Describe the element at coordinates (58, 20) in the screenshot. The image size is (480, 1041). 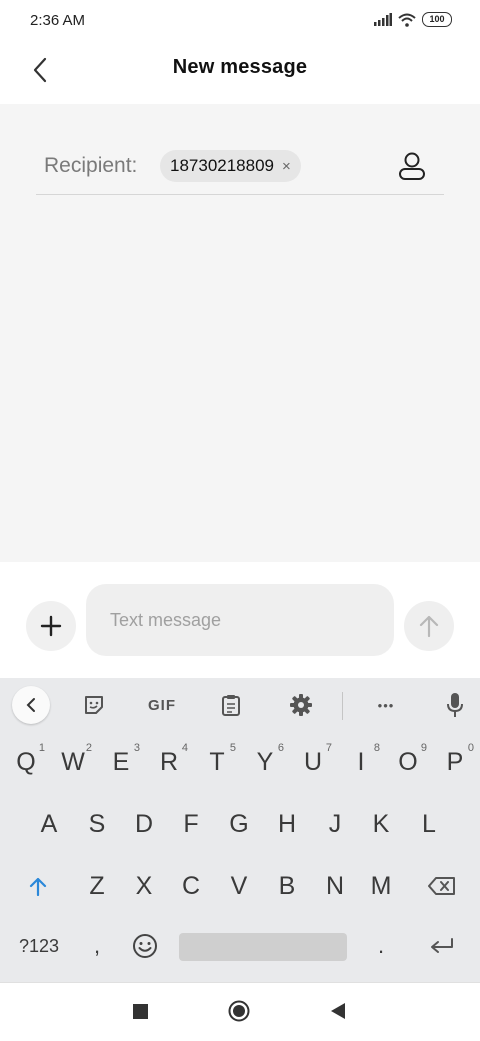
I see `status-time: 2:36 AM` at that location.